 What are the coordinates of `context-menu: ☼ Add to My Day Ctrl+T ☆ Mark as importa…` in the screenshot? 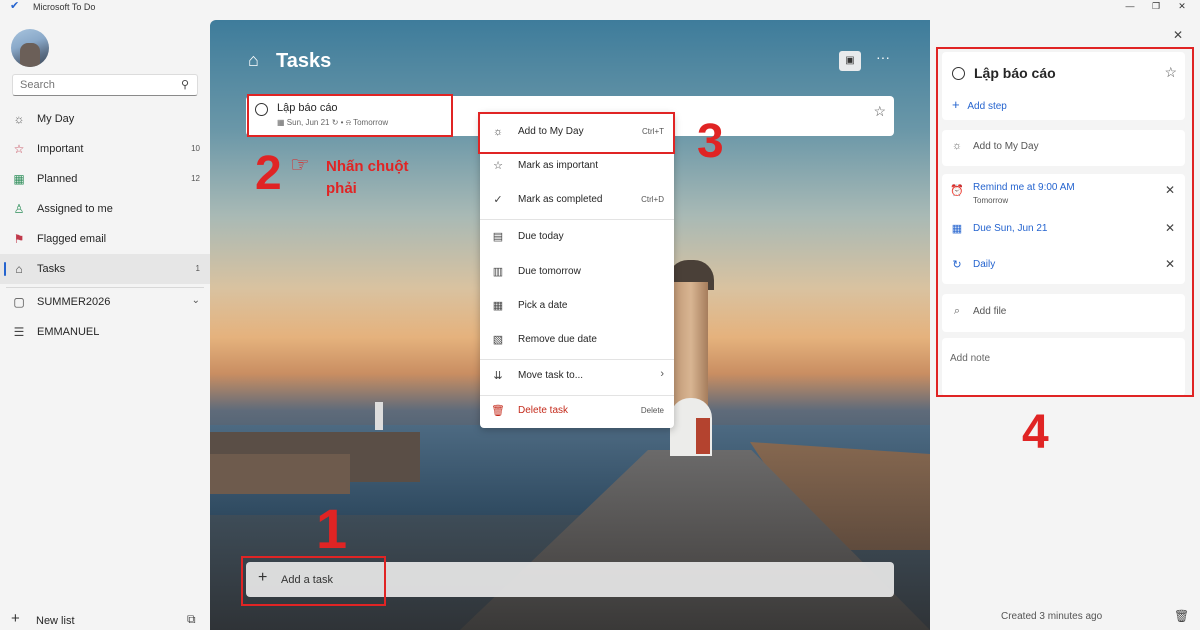 It's located at (577, 270).